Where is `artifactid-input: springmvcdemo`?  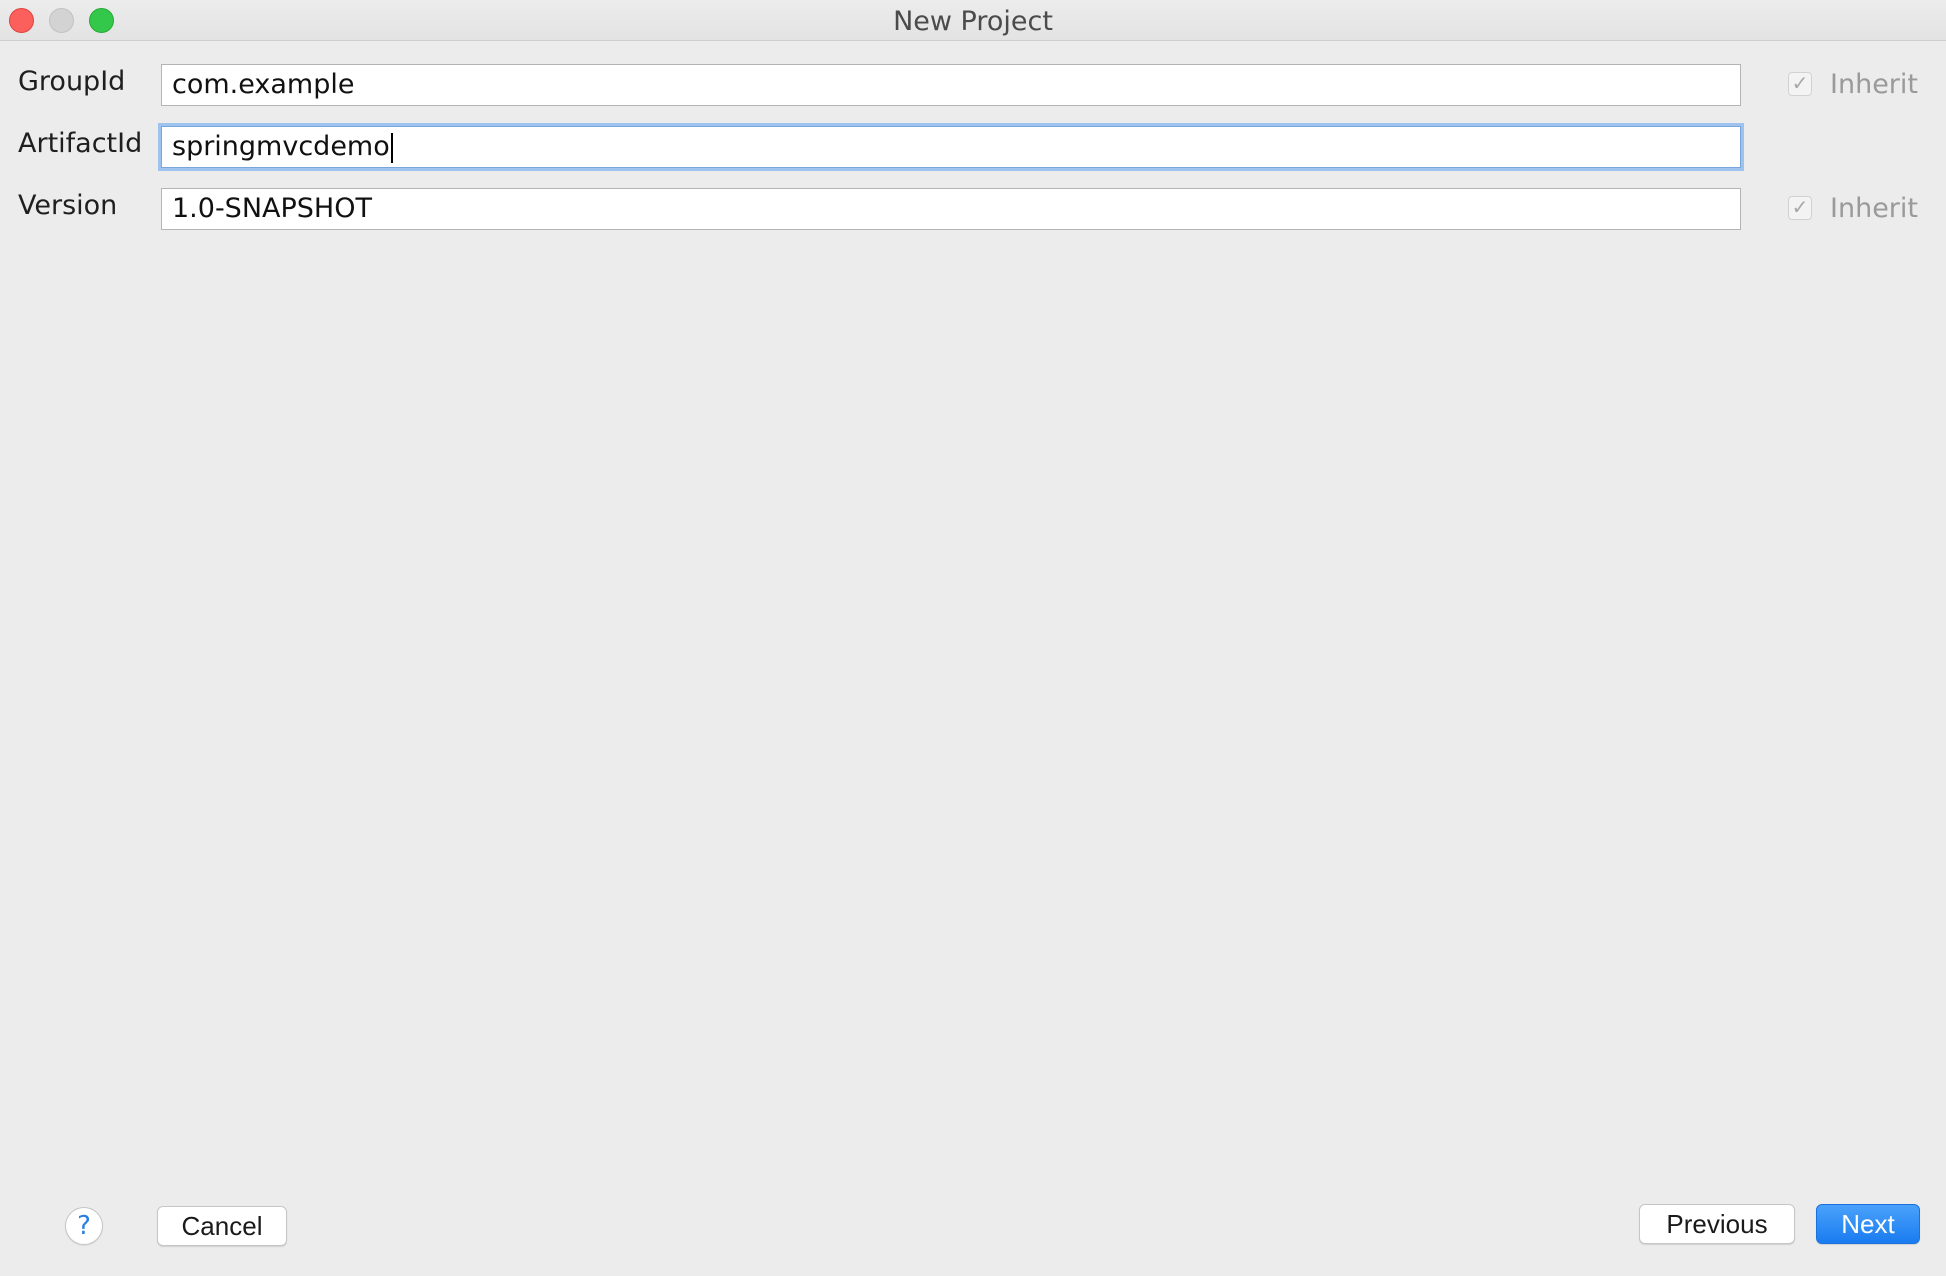 artifactid-input: springmvcdemo is located at coordinates (951, 147).